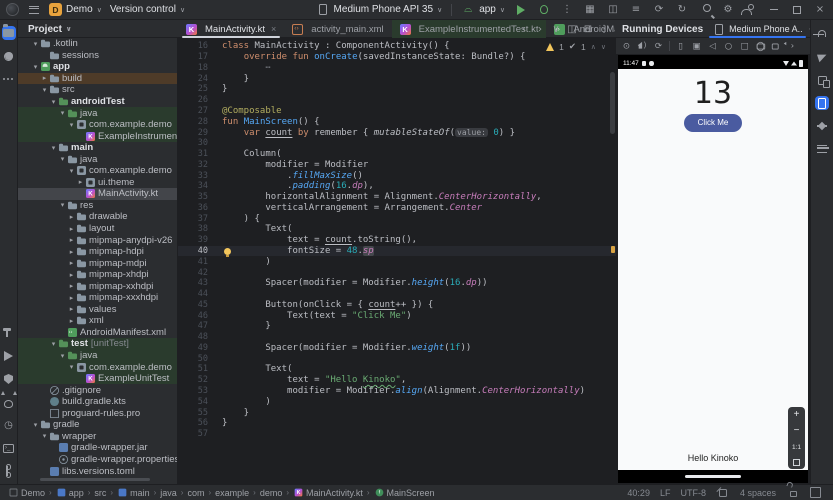  I want to click on code-line-50: 50, so click(397, 358).